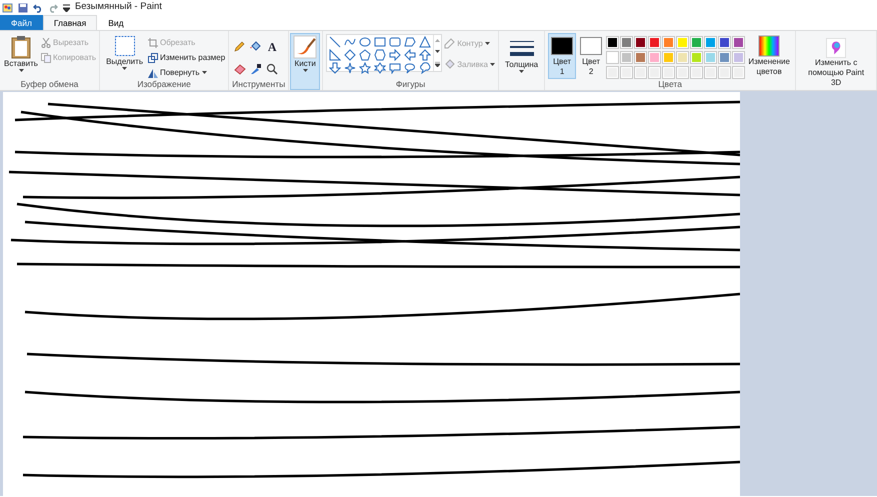 The image size is (877, 497). What do you see at coordinates (450, 43) in the screenshot?
I see `pencil-outline-icon` at bounding box center [450, 43].